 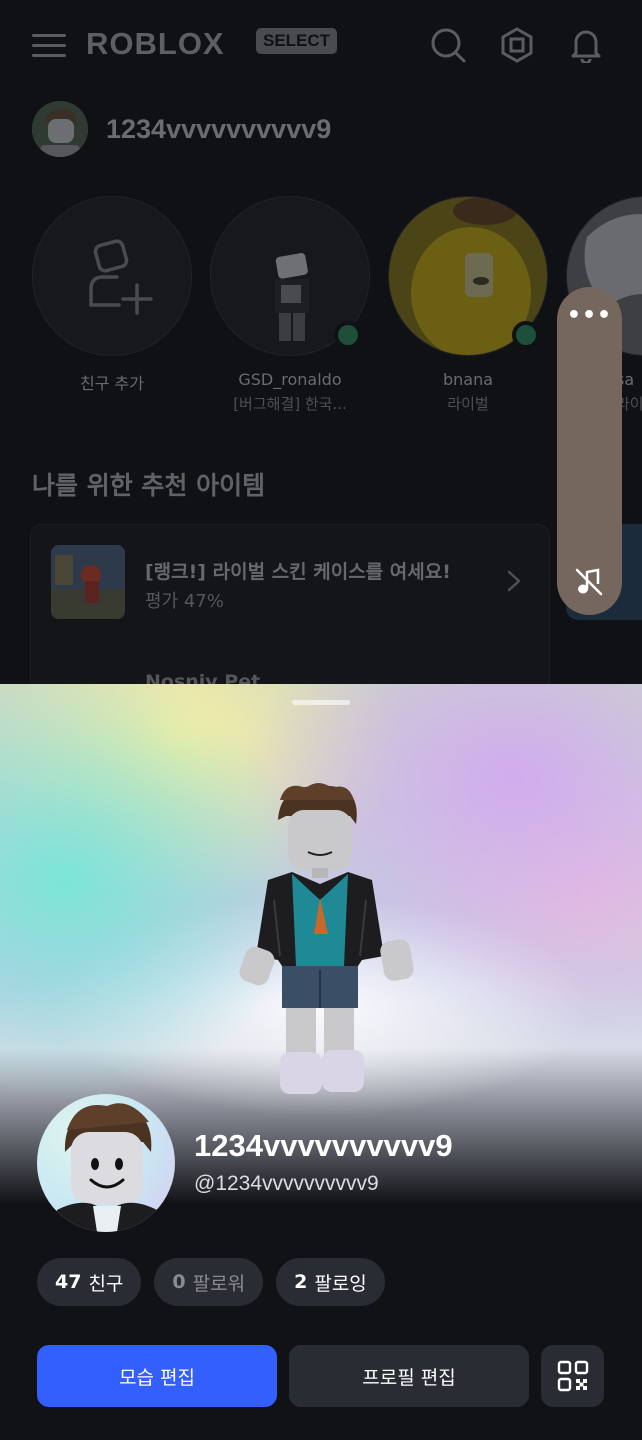 I want to click on profile-actions: 모습 편집 프로필 편집, so click(x=321, y=1376).